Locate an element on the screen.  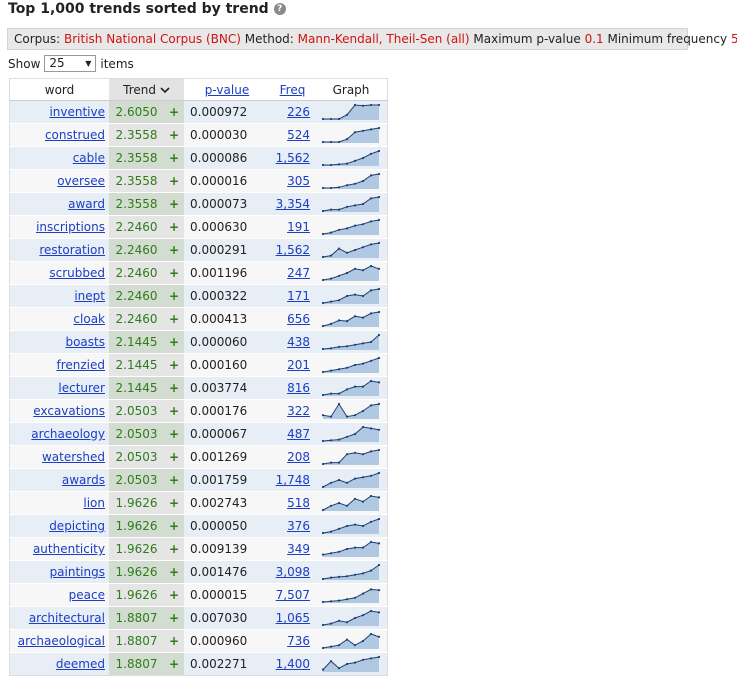
word-link: lion is located at coordinates (94, 503).